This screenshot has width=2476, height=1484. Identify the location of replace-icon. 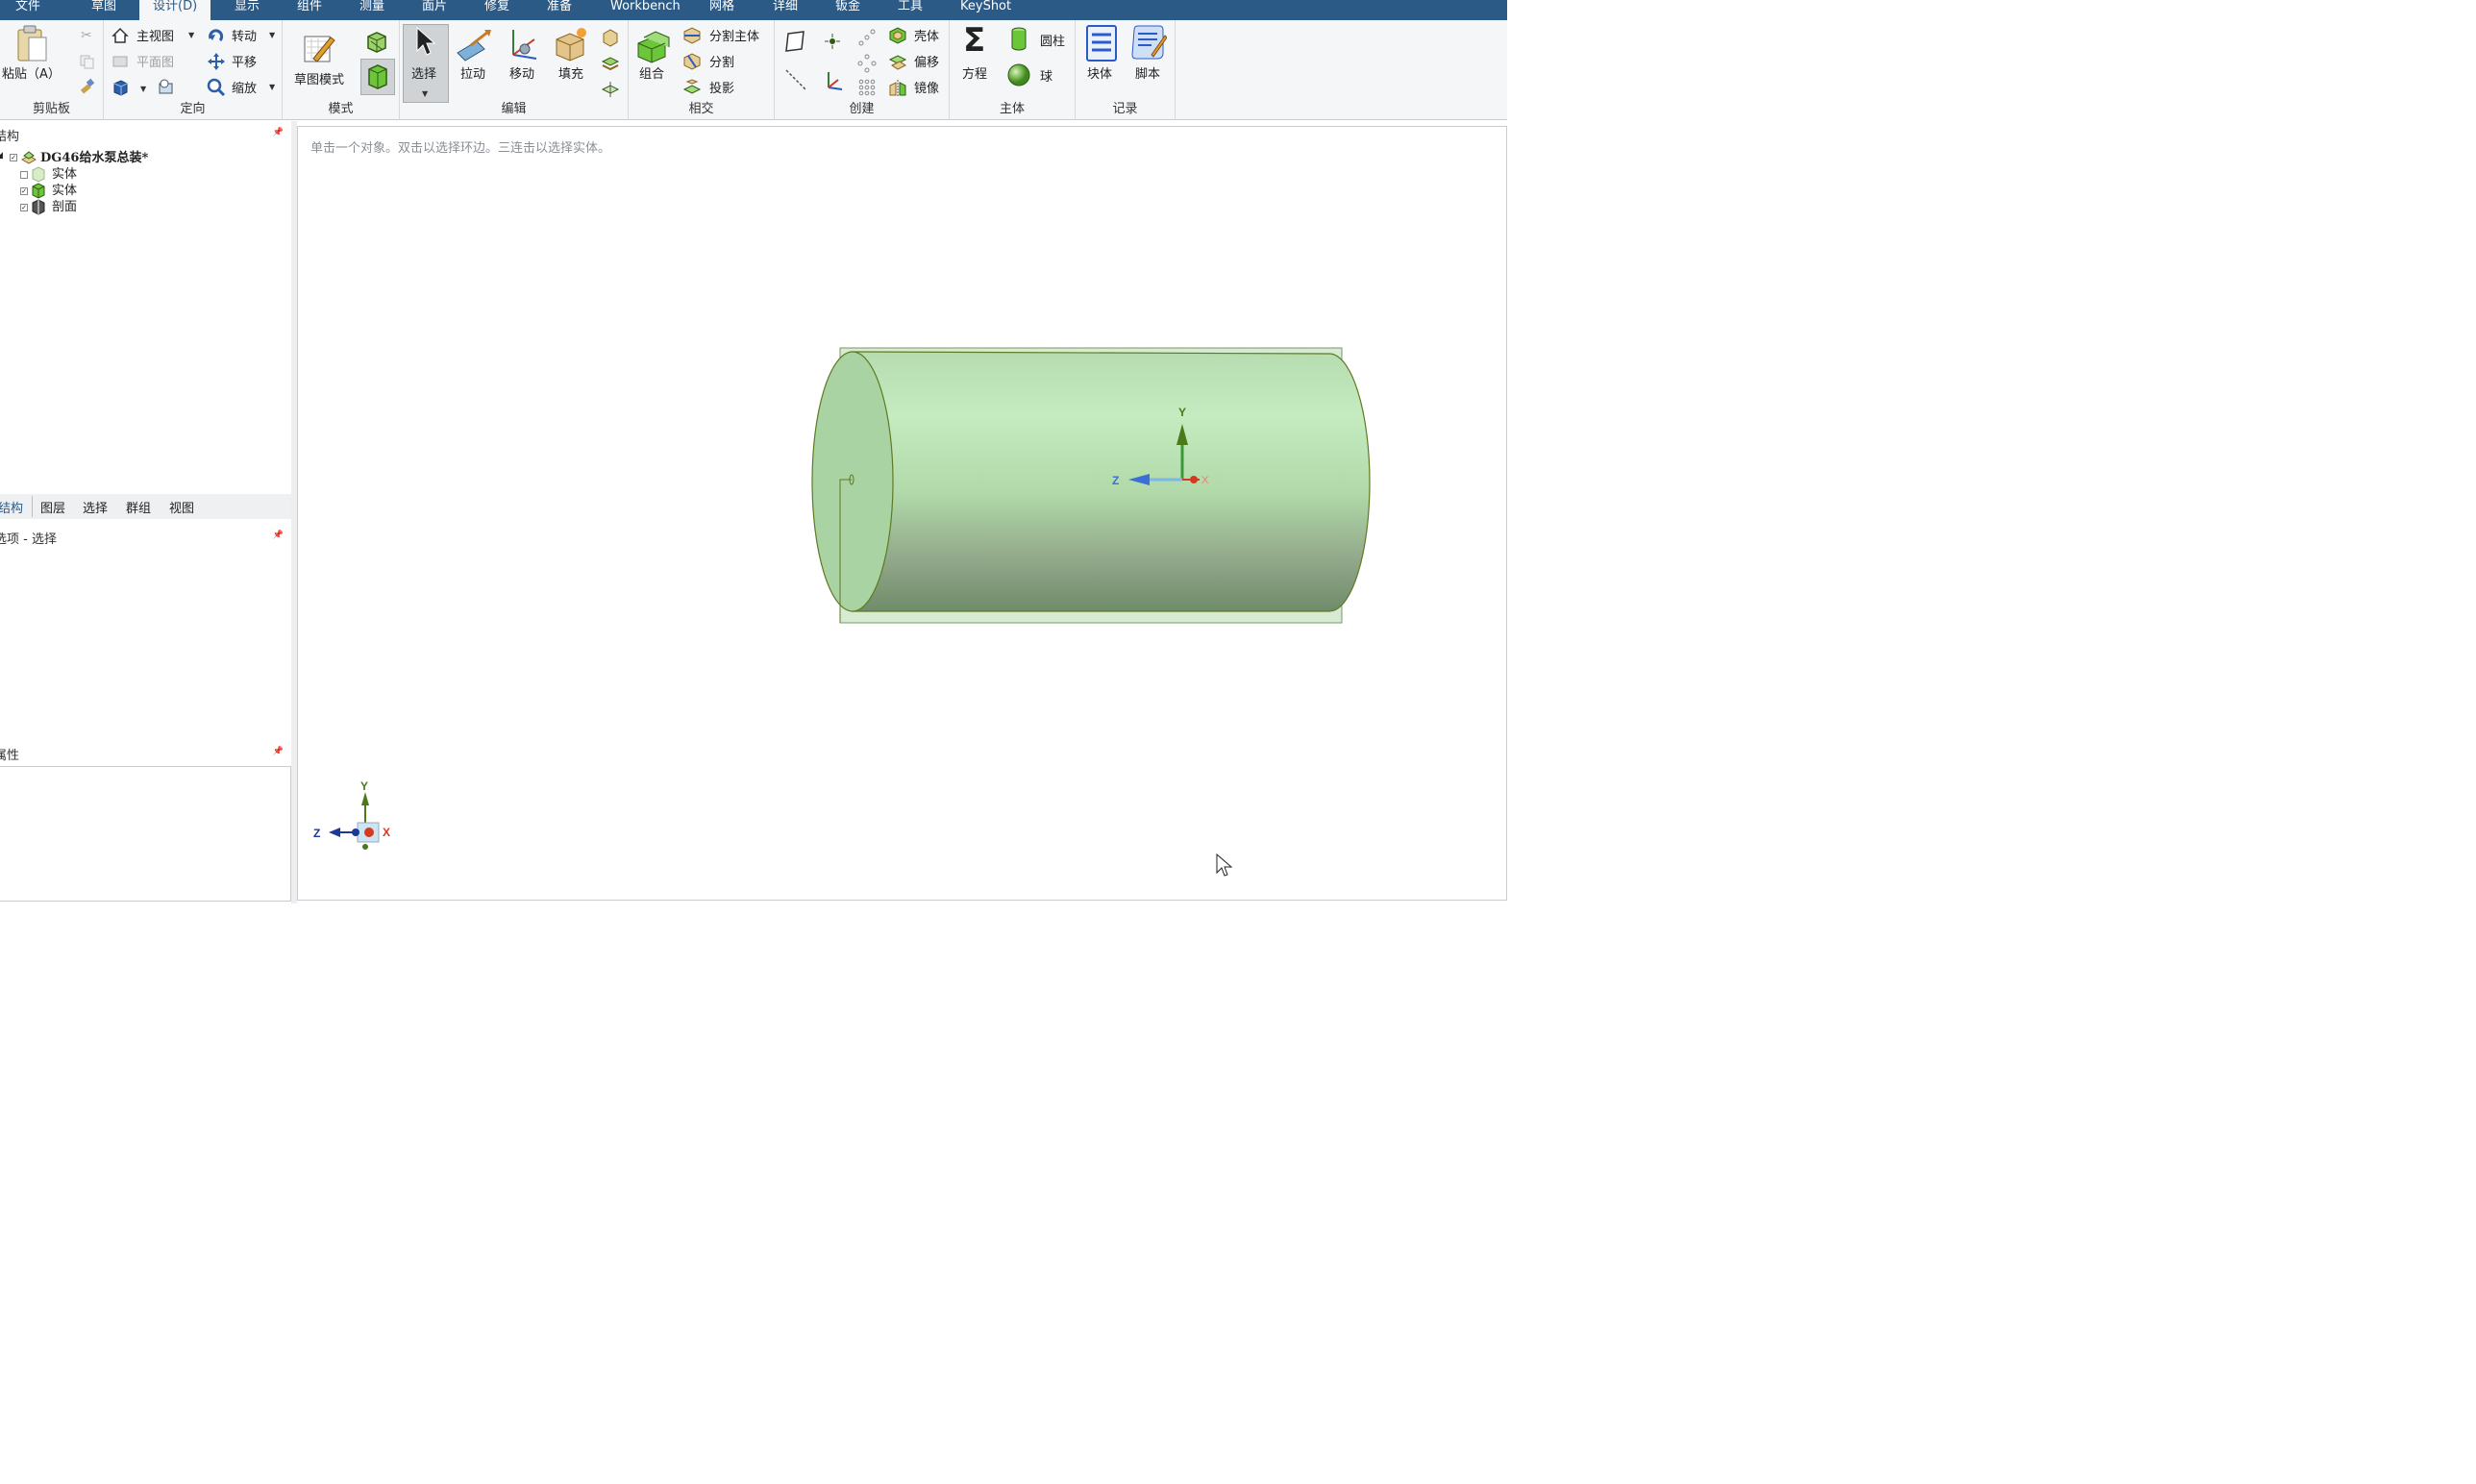
(610, 37).